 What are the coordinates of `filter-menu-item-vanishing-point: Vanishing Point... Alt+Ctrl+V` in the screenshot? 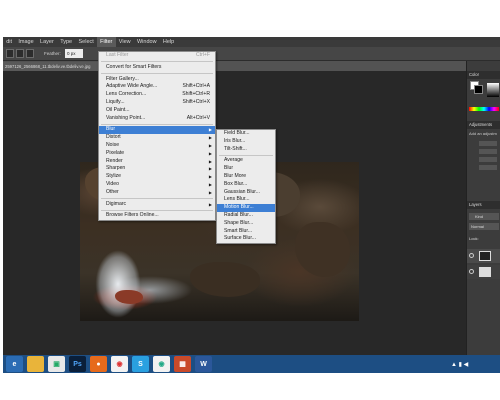 It's located at (157, 119).